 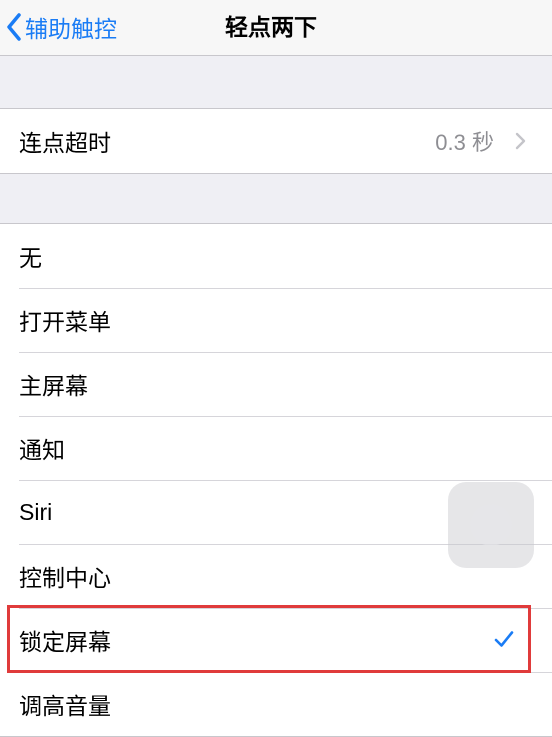 I want to click on navigation-bar: 辅助触控 轻点两下, so click(x=276, y=28).